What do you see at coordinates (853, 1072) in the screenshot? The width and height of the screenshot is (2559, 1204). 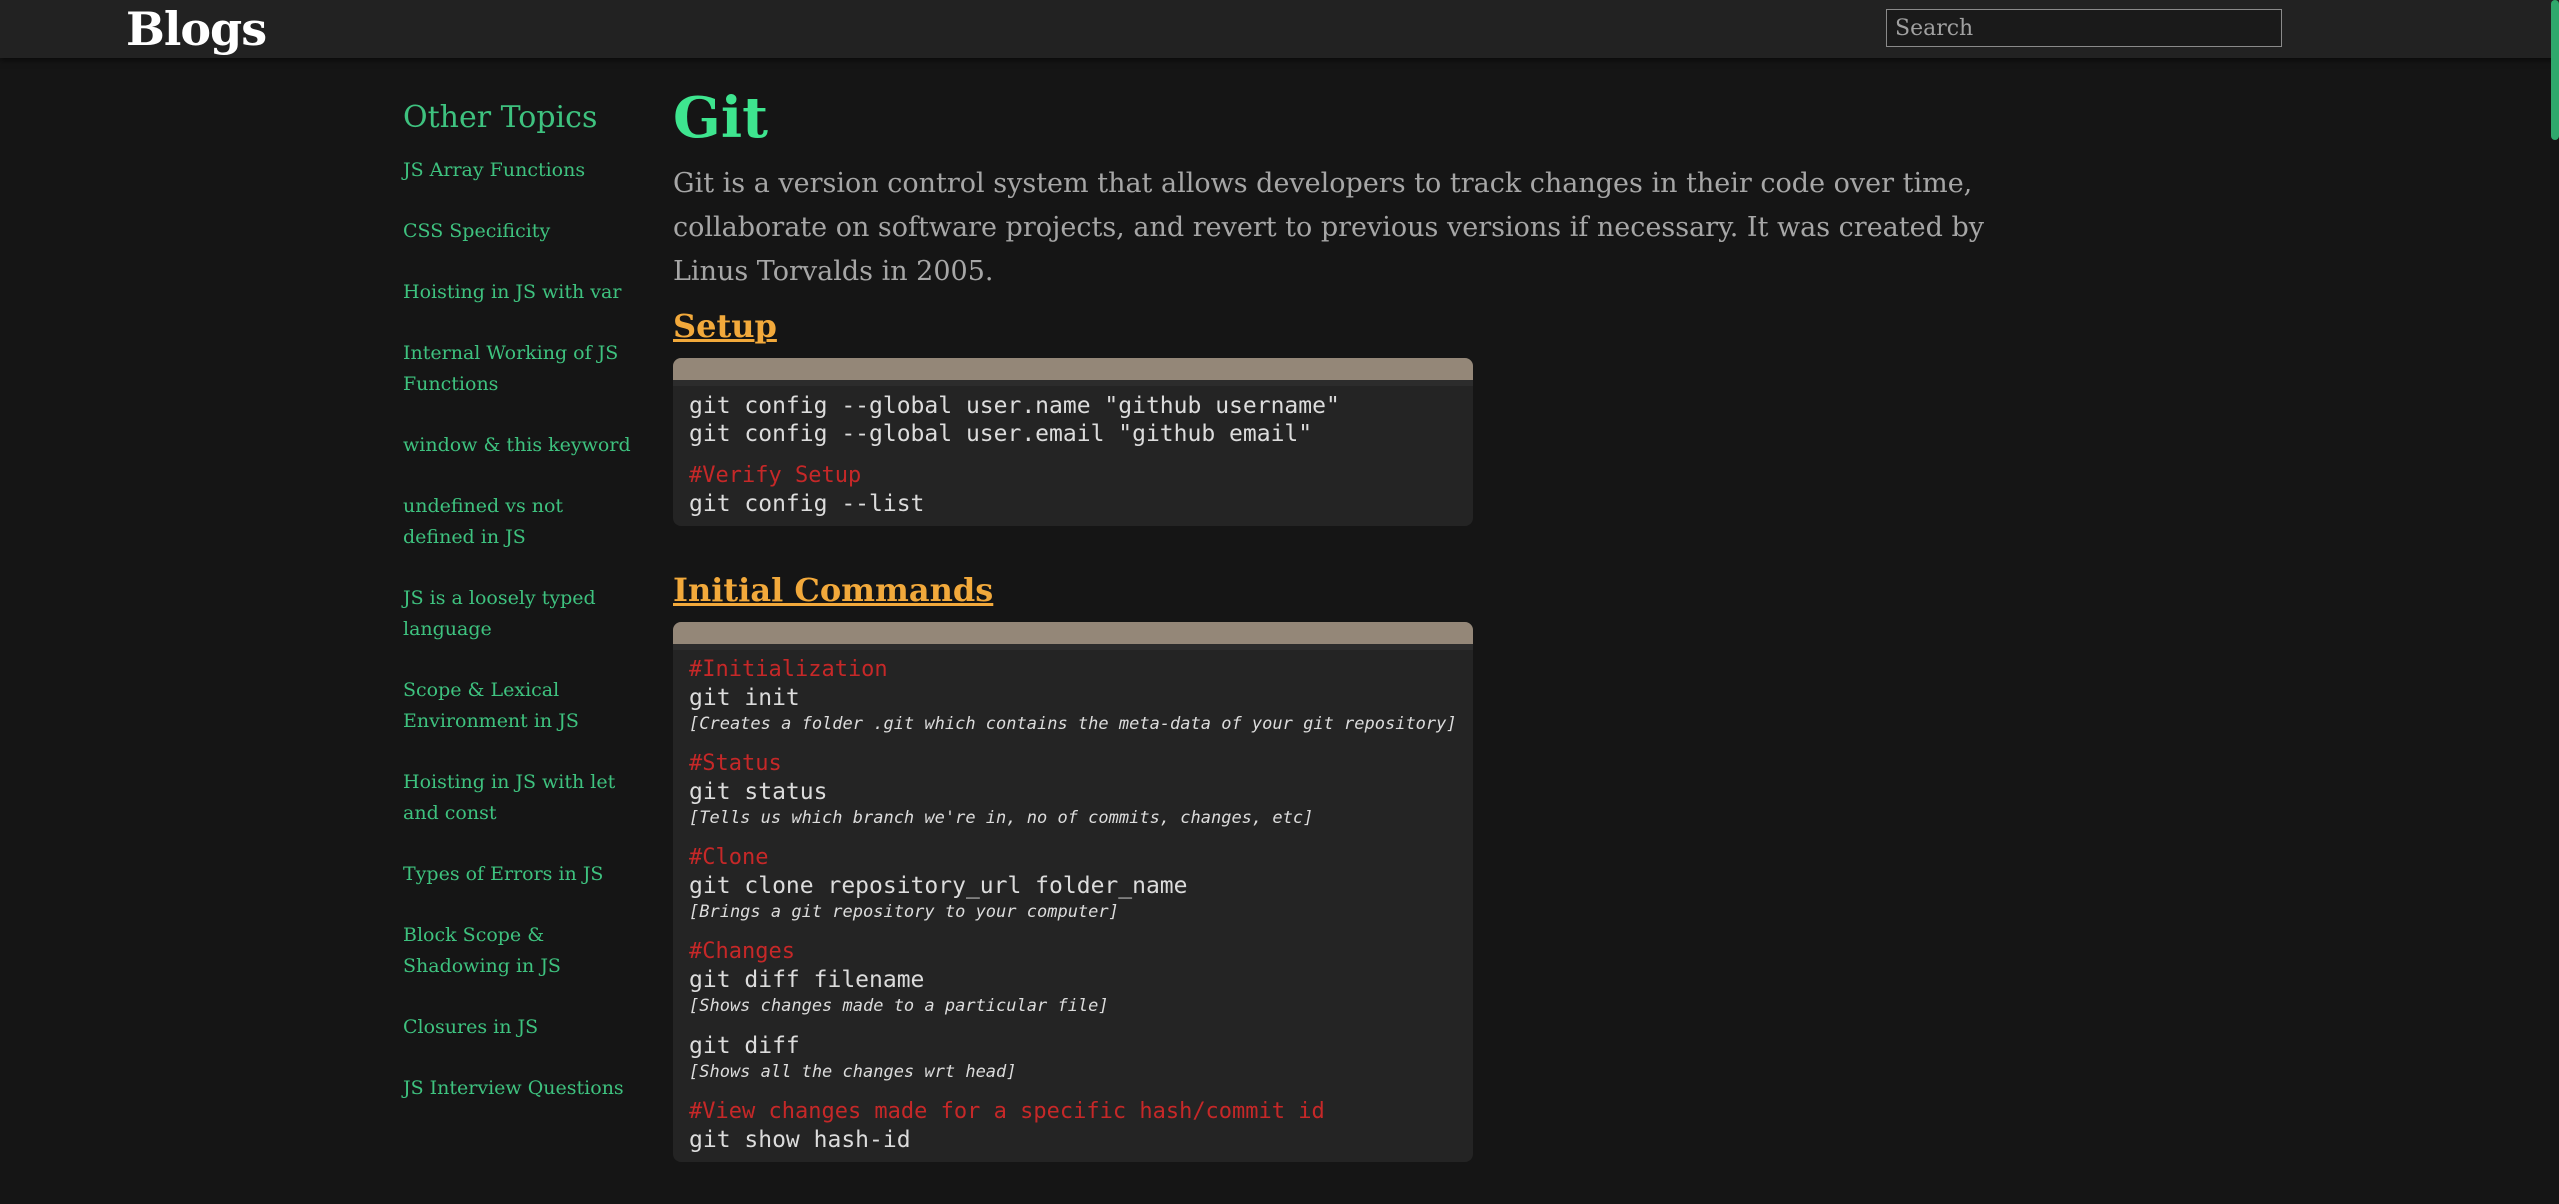 I see `code-note: [Shows all the changes wrt head]` at bounding box center [853, 1072].